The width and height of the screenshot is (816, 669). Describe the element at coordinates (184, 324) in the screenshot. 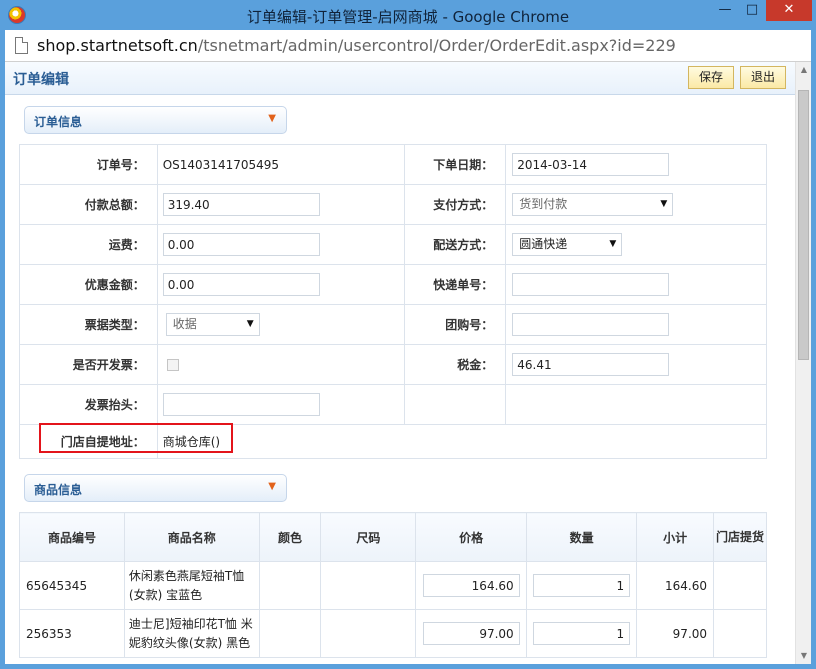

I see `receipt-type-value: 收据` at that location.